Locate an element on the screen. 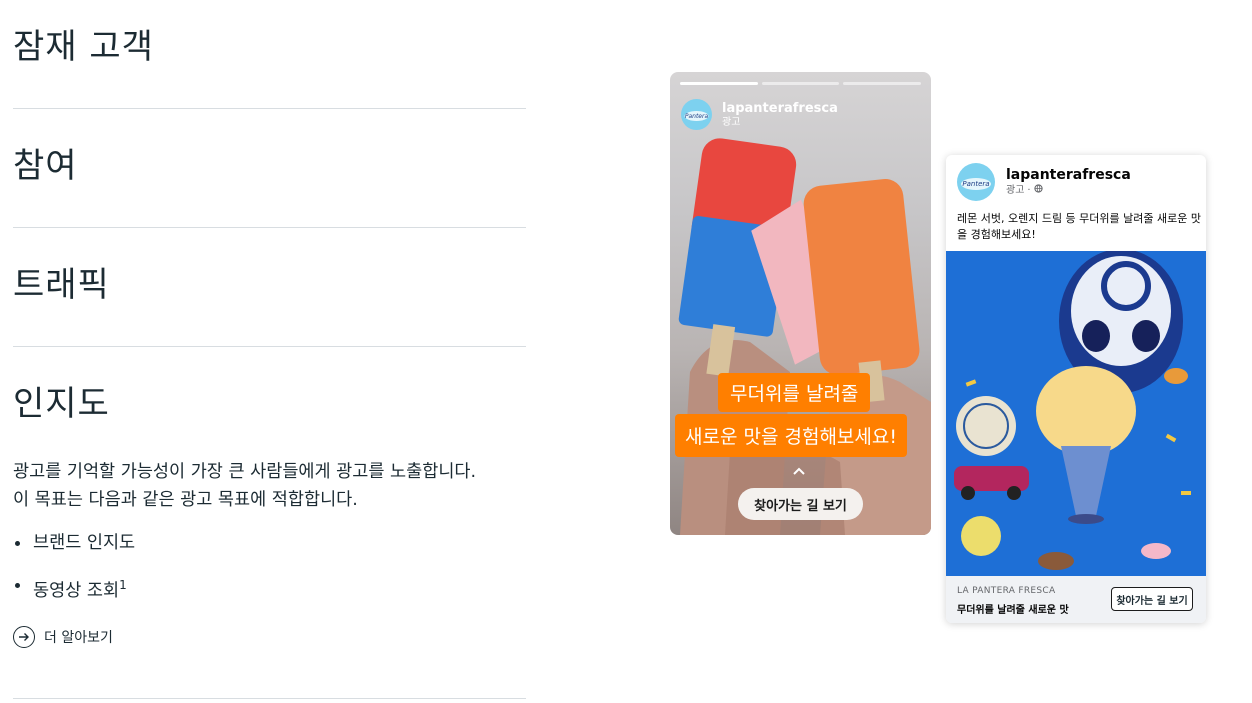  list-item: 동영상 조회1 is located at coordinates (74, 593).